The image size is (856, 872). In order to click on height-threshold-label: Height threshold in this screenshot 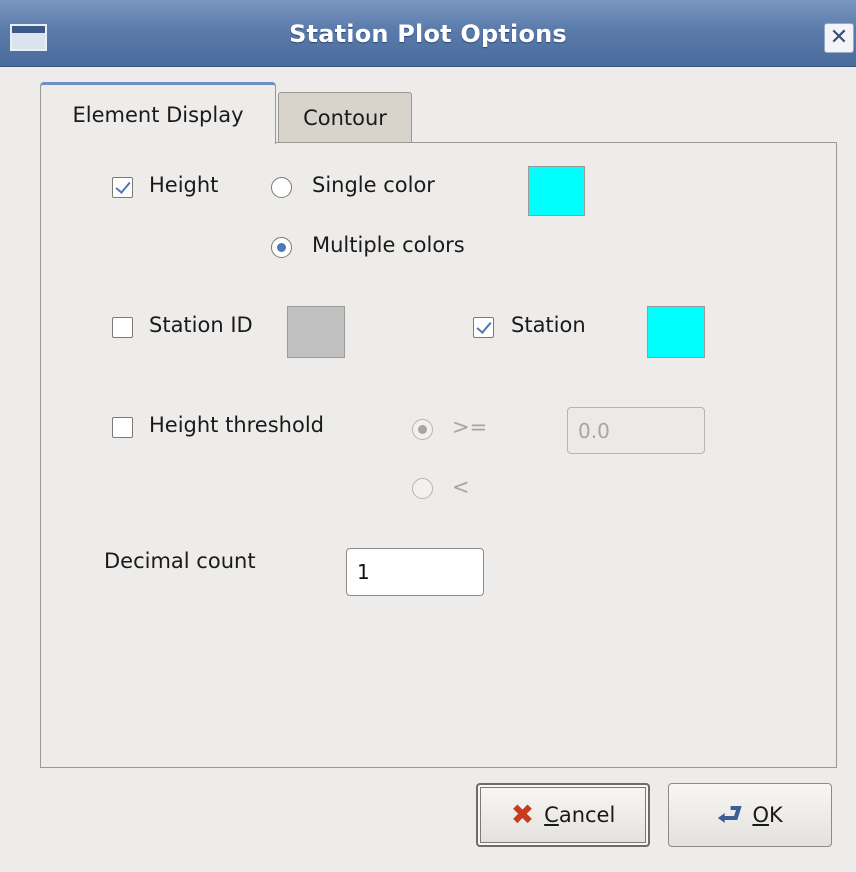, I will do `click(236, 425)`.